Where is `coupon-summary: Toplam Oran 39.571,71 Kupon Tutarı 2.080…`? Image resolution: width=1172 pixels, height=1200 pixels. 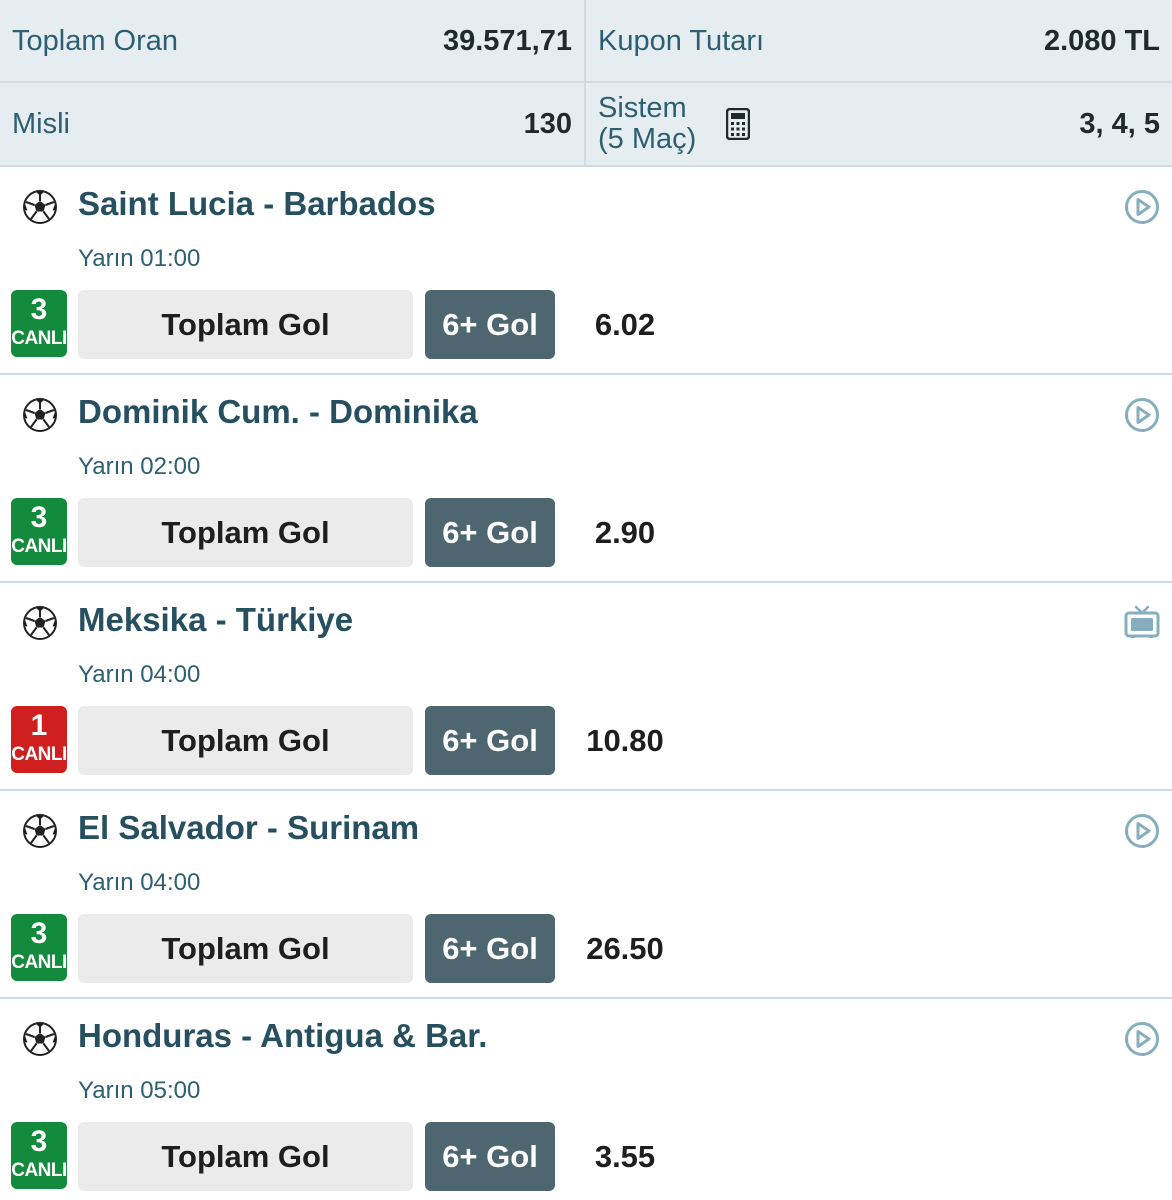 coupon-summary: Toplam Oran 39.571,71 Kupon Tutarı 2.080… is located at coordinates (586, 83).